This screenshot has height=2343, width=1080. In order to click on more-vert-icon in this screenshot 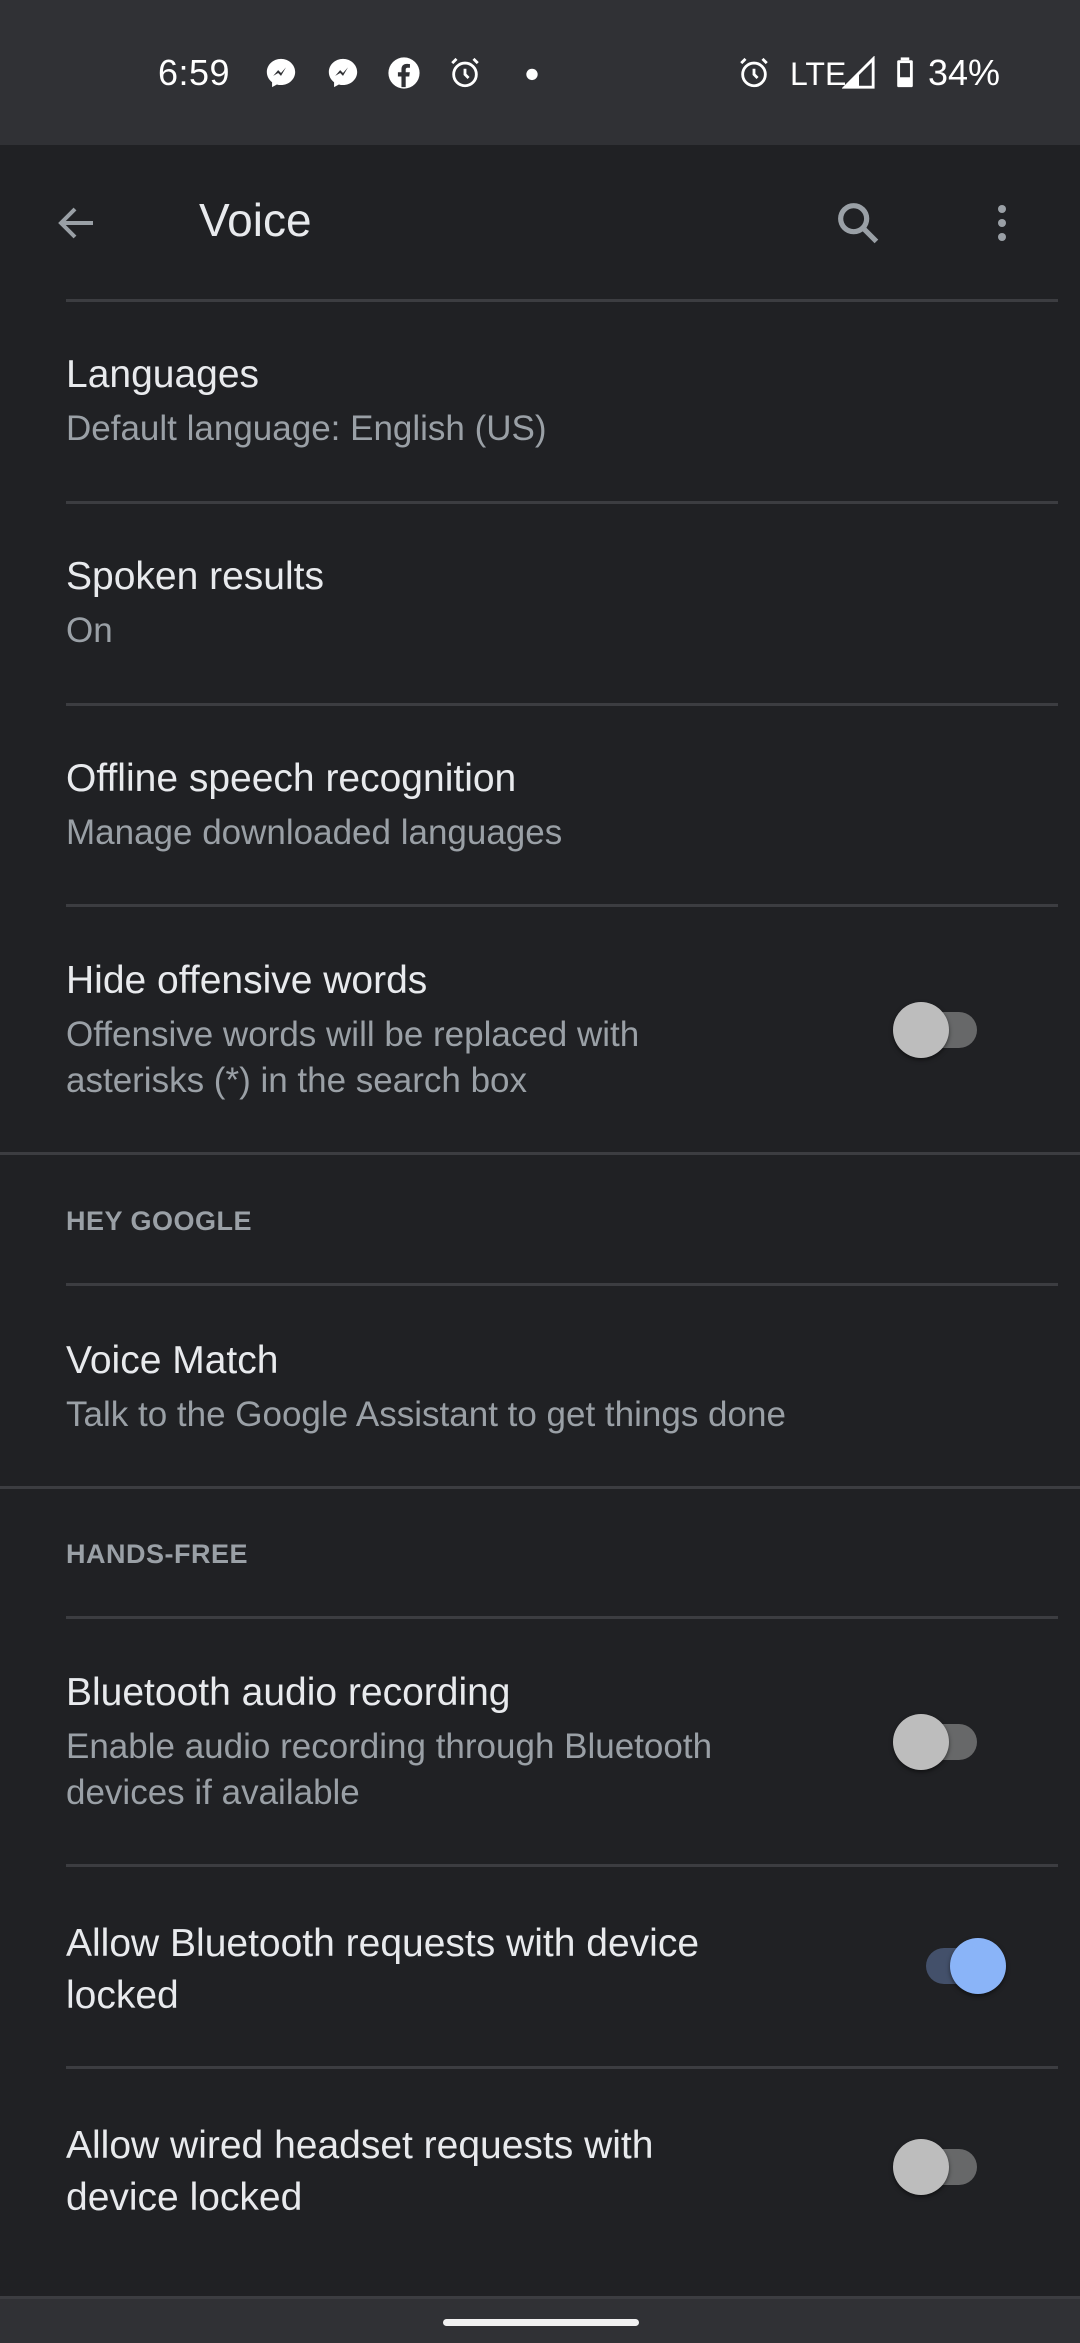, I will do `click(1002, 223)`.